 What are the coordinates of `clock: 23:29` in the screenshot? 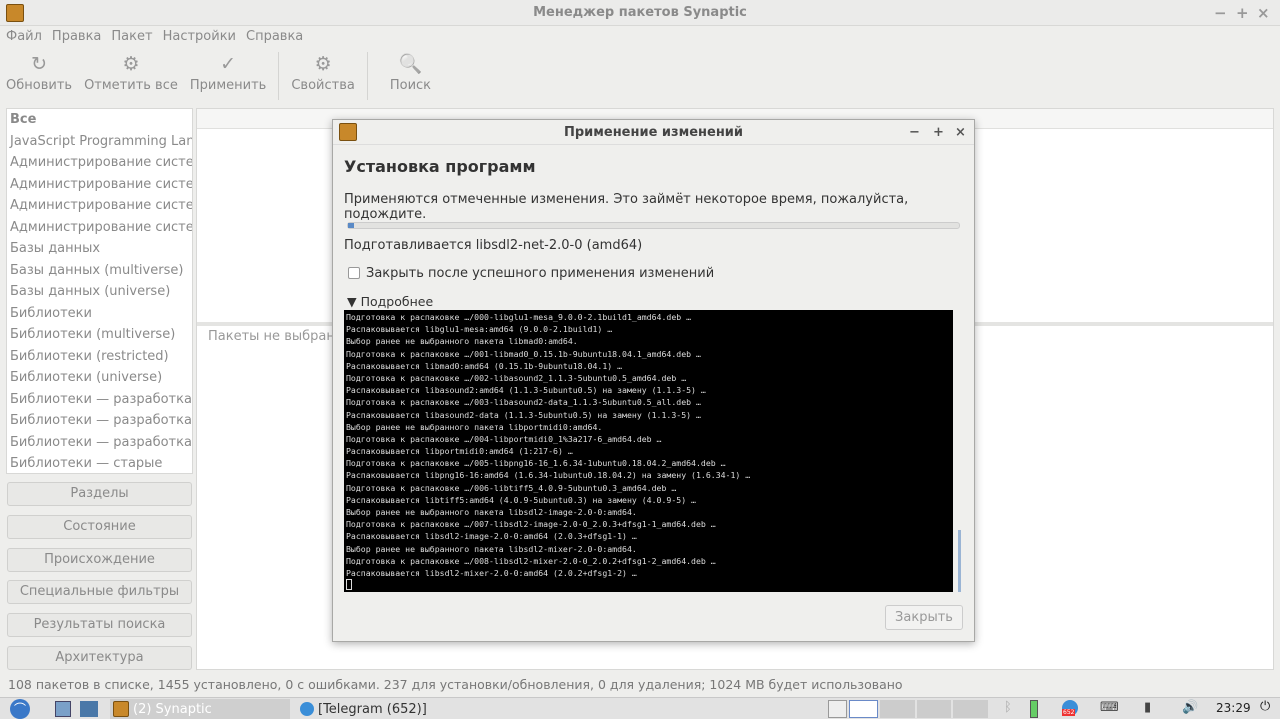 It's located at (1233, 708).